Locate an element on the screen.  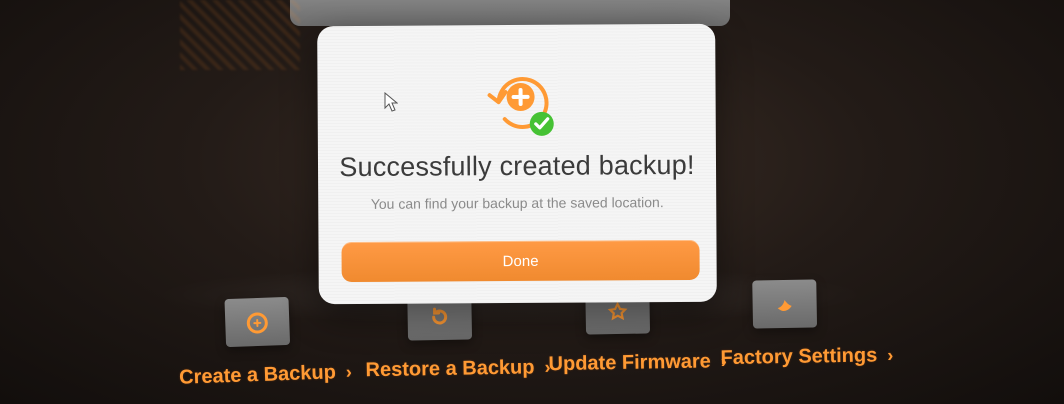
create-backup-action: Create a Backup › is located at coordinates (264, 342).